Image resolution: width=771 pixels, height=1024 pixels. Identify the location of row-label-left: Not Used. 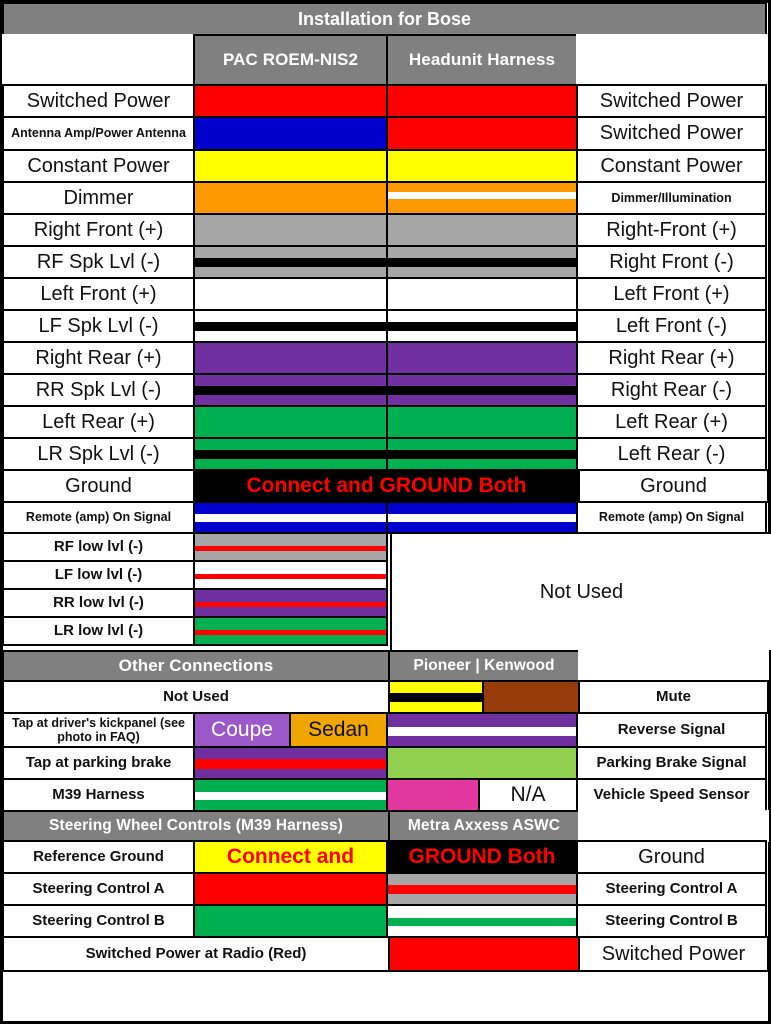
(196, 697).